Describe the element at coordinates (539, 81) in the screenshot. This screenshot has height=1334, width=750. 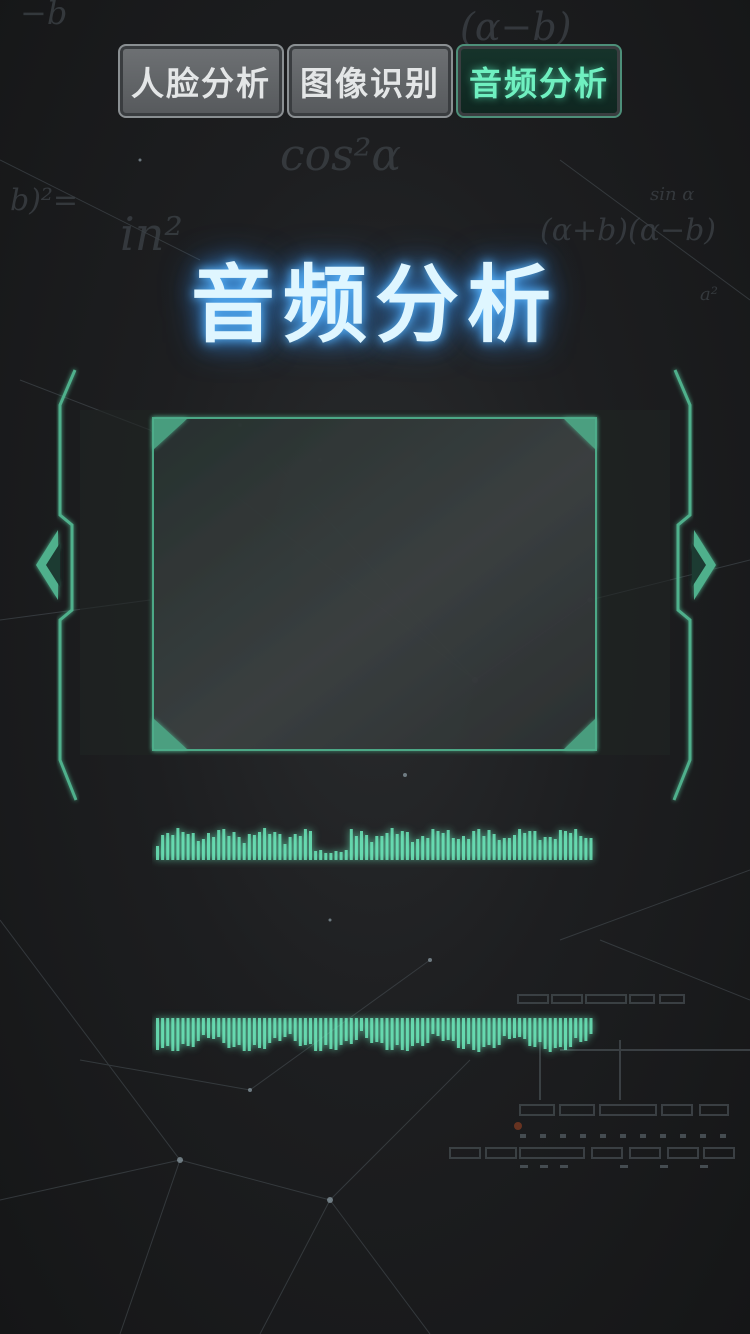
I see `tab-audio-analysis: 音频分析` at that location.